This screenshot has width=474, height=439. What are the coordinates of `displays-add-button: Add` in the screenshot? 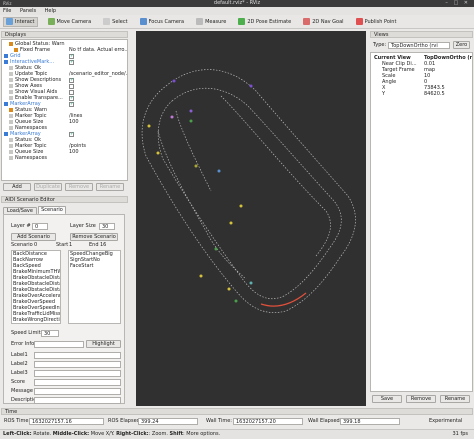 It's located at (17, 187).